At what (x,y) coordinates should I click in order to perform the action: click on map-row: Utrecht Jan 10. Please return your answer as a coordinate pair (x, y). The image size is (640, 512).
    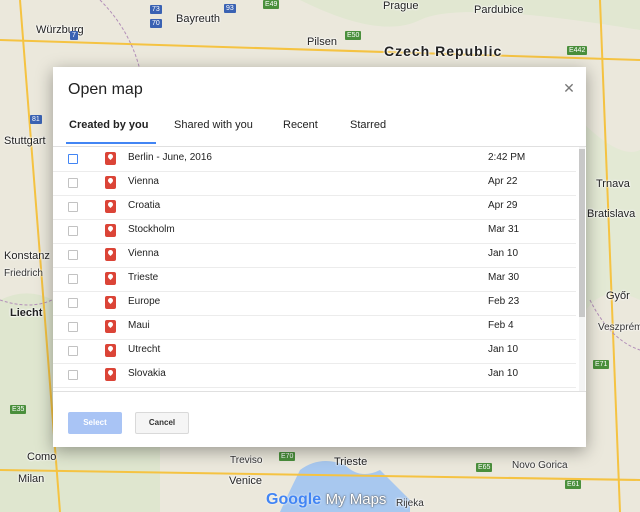
    Looking at the image, I should click on (314, 351).